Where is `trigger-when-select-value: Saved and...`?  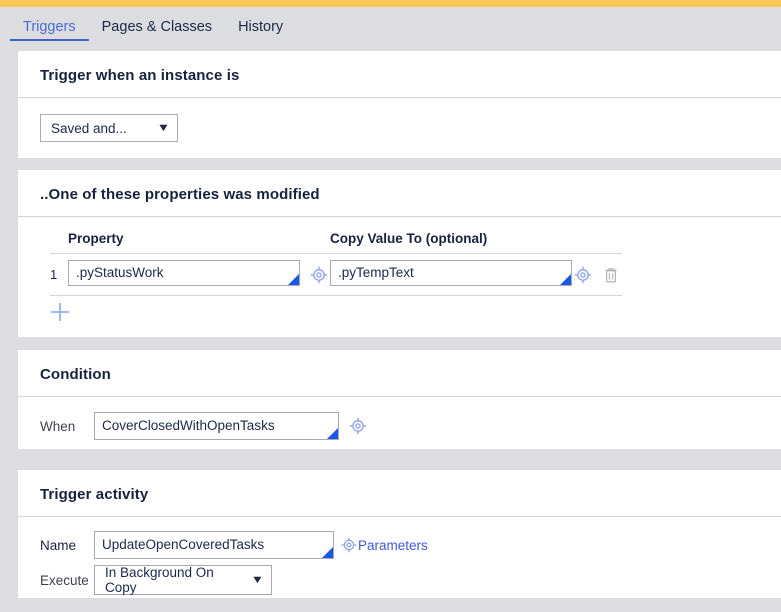 trigger-when-select-value: Saved and... is located at coordinates (89, 128).